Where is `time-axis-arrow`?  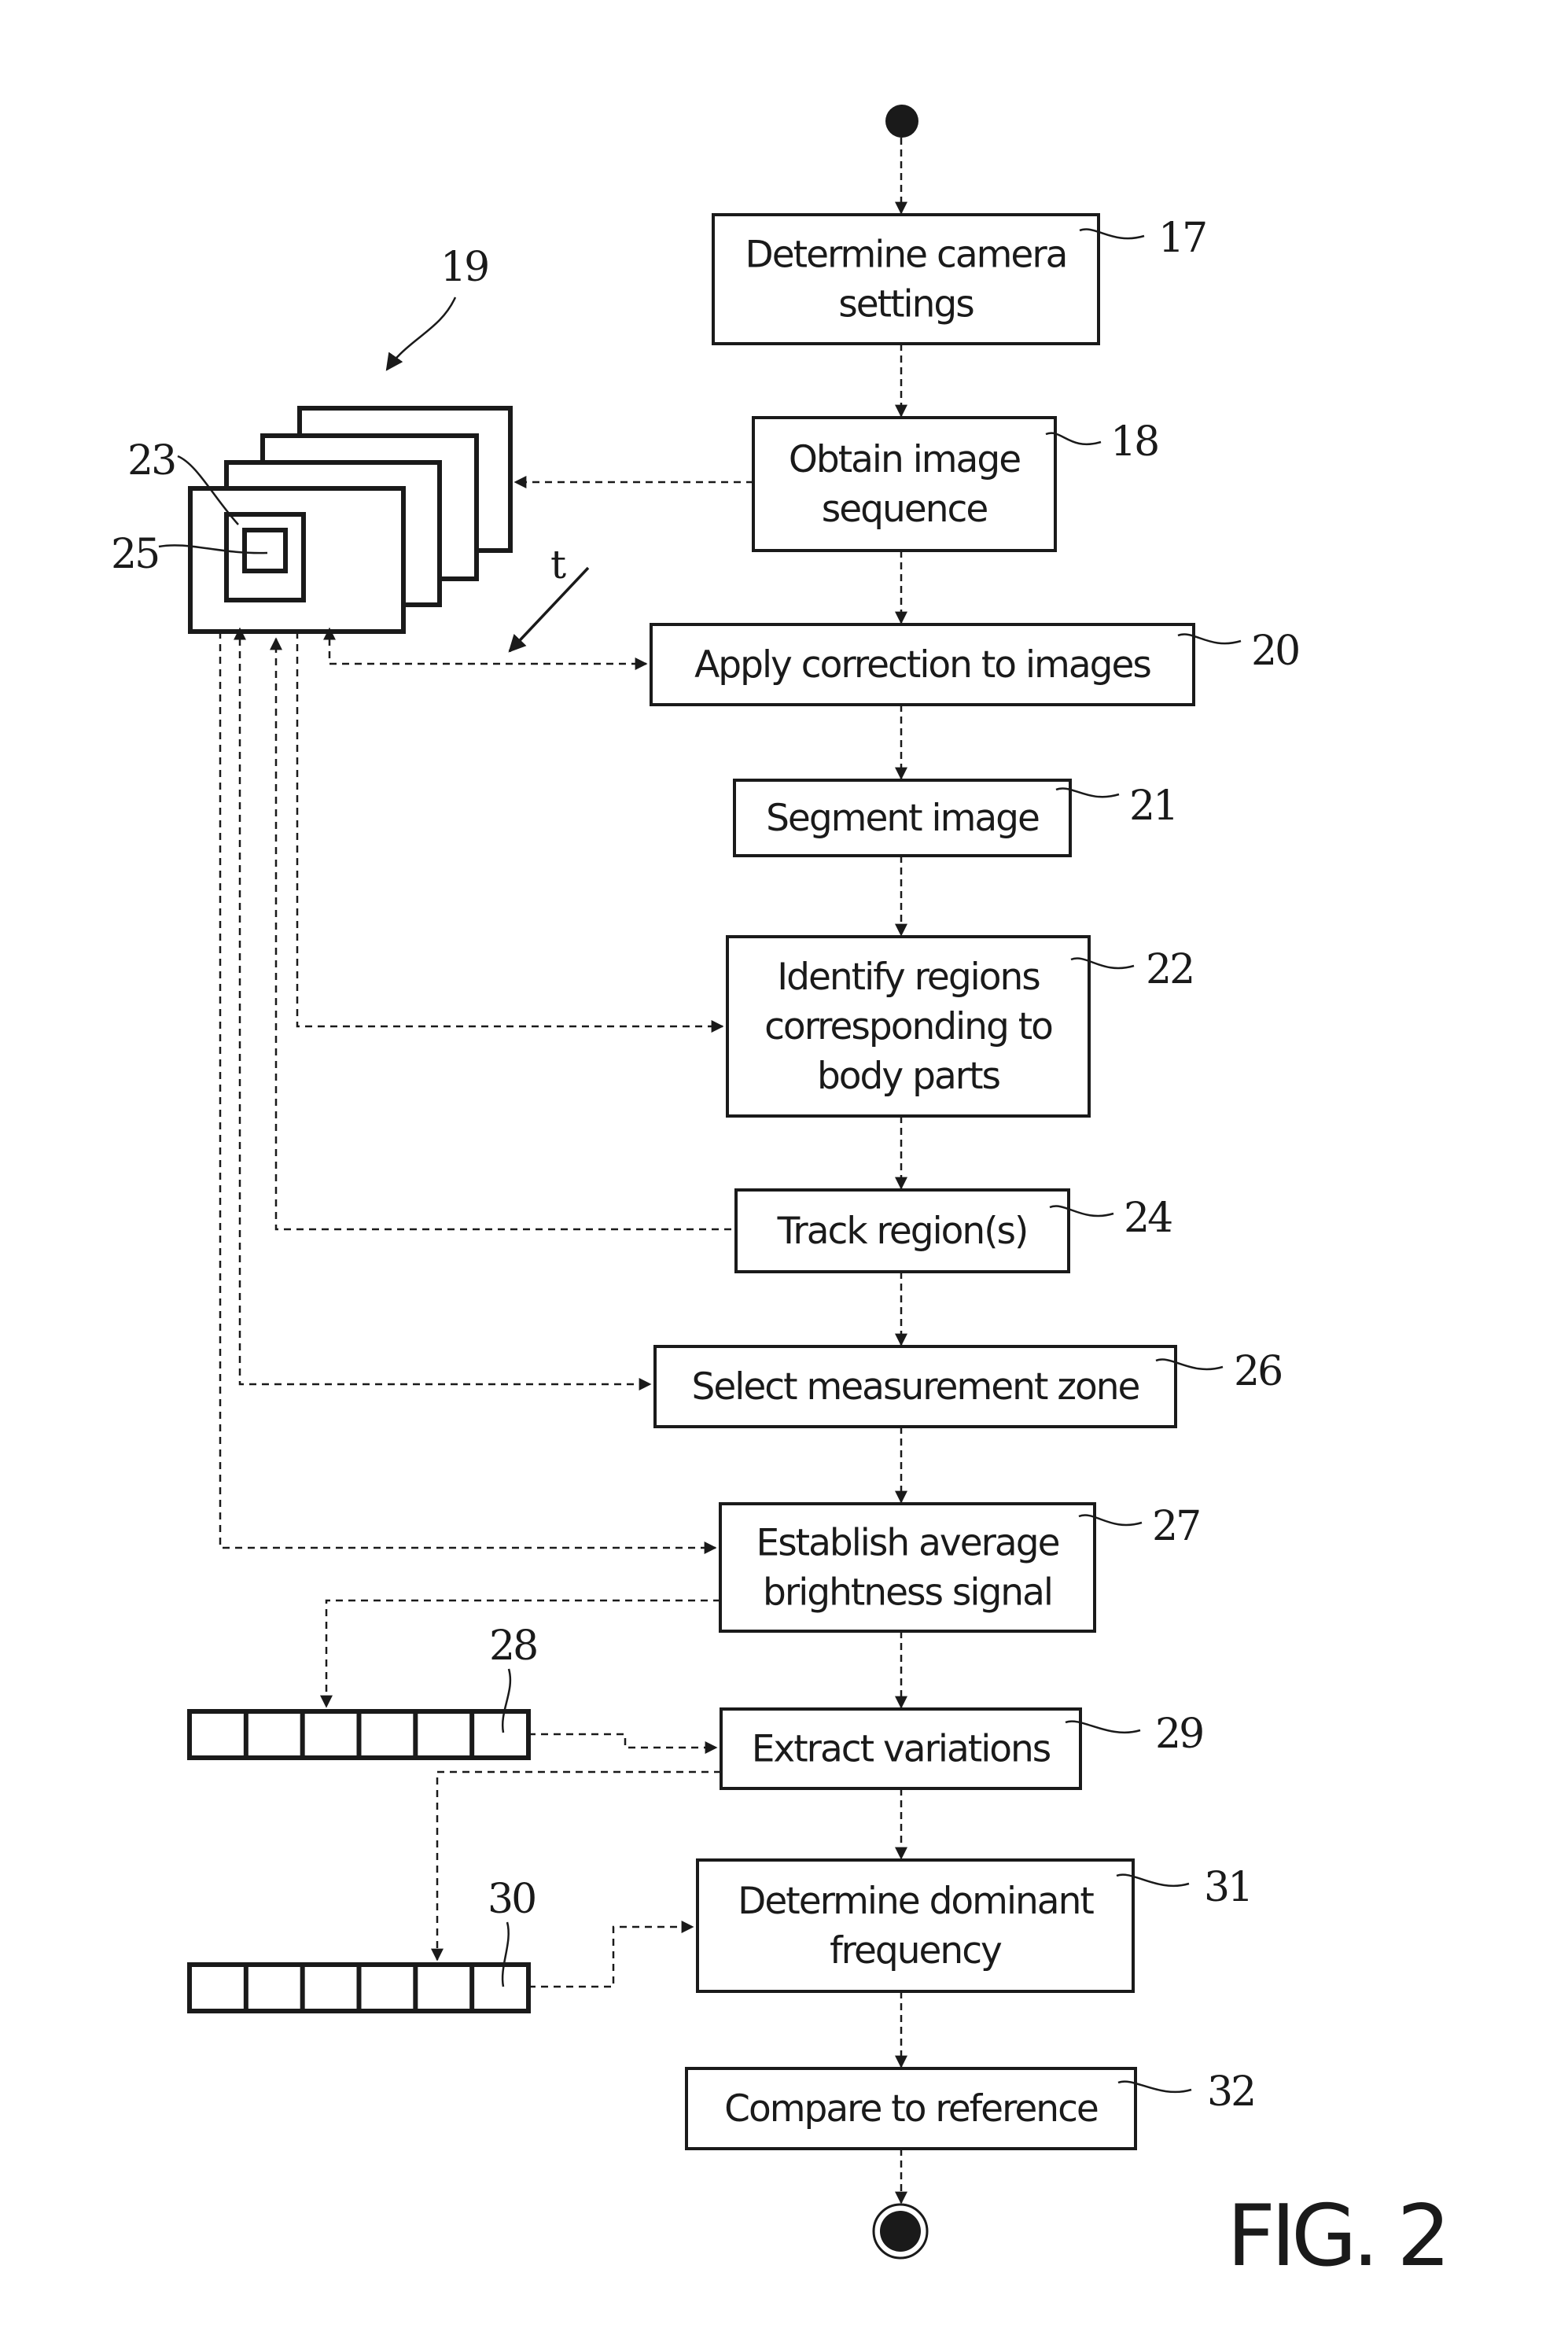
time-axis-arrow is located at coordinates (549, 609).